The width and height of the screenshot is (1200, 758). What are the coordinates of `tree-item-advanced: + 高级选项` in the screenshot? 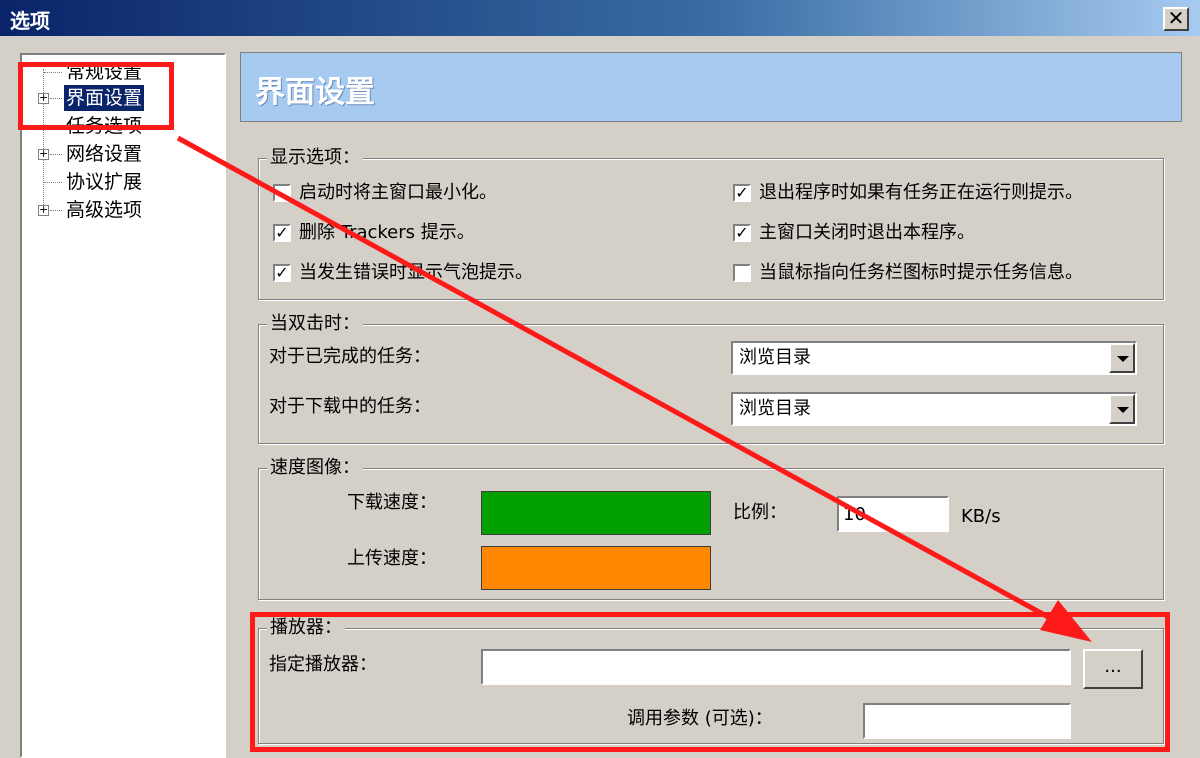 It's located at (122, 210).